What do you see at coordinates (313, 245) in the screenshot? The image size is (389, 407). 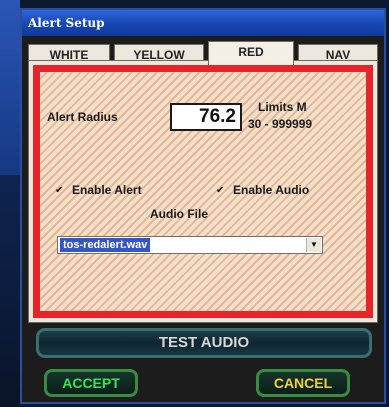 I see `chevron-down-icon: ▼` at bounding box center [313, 245].